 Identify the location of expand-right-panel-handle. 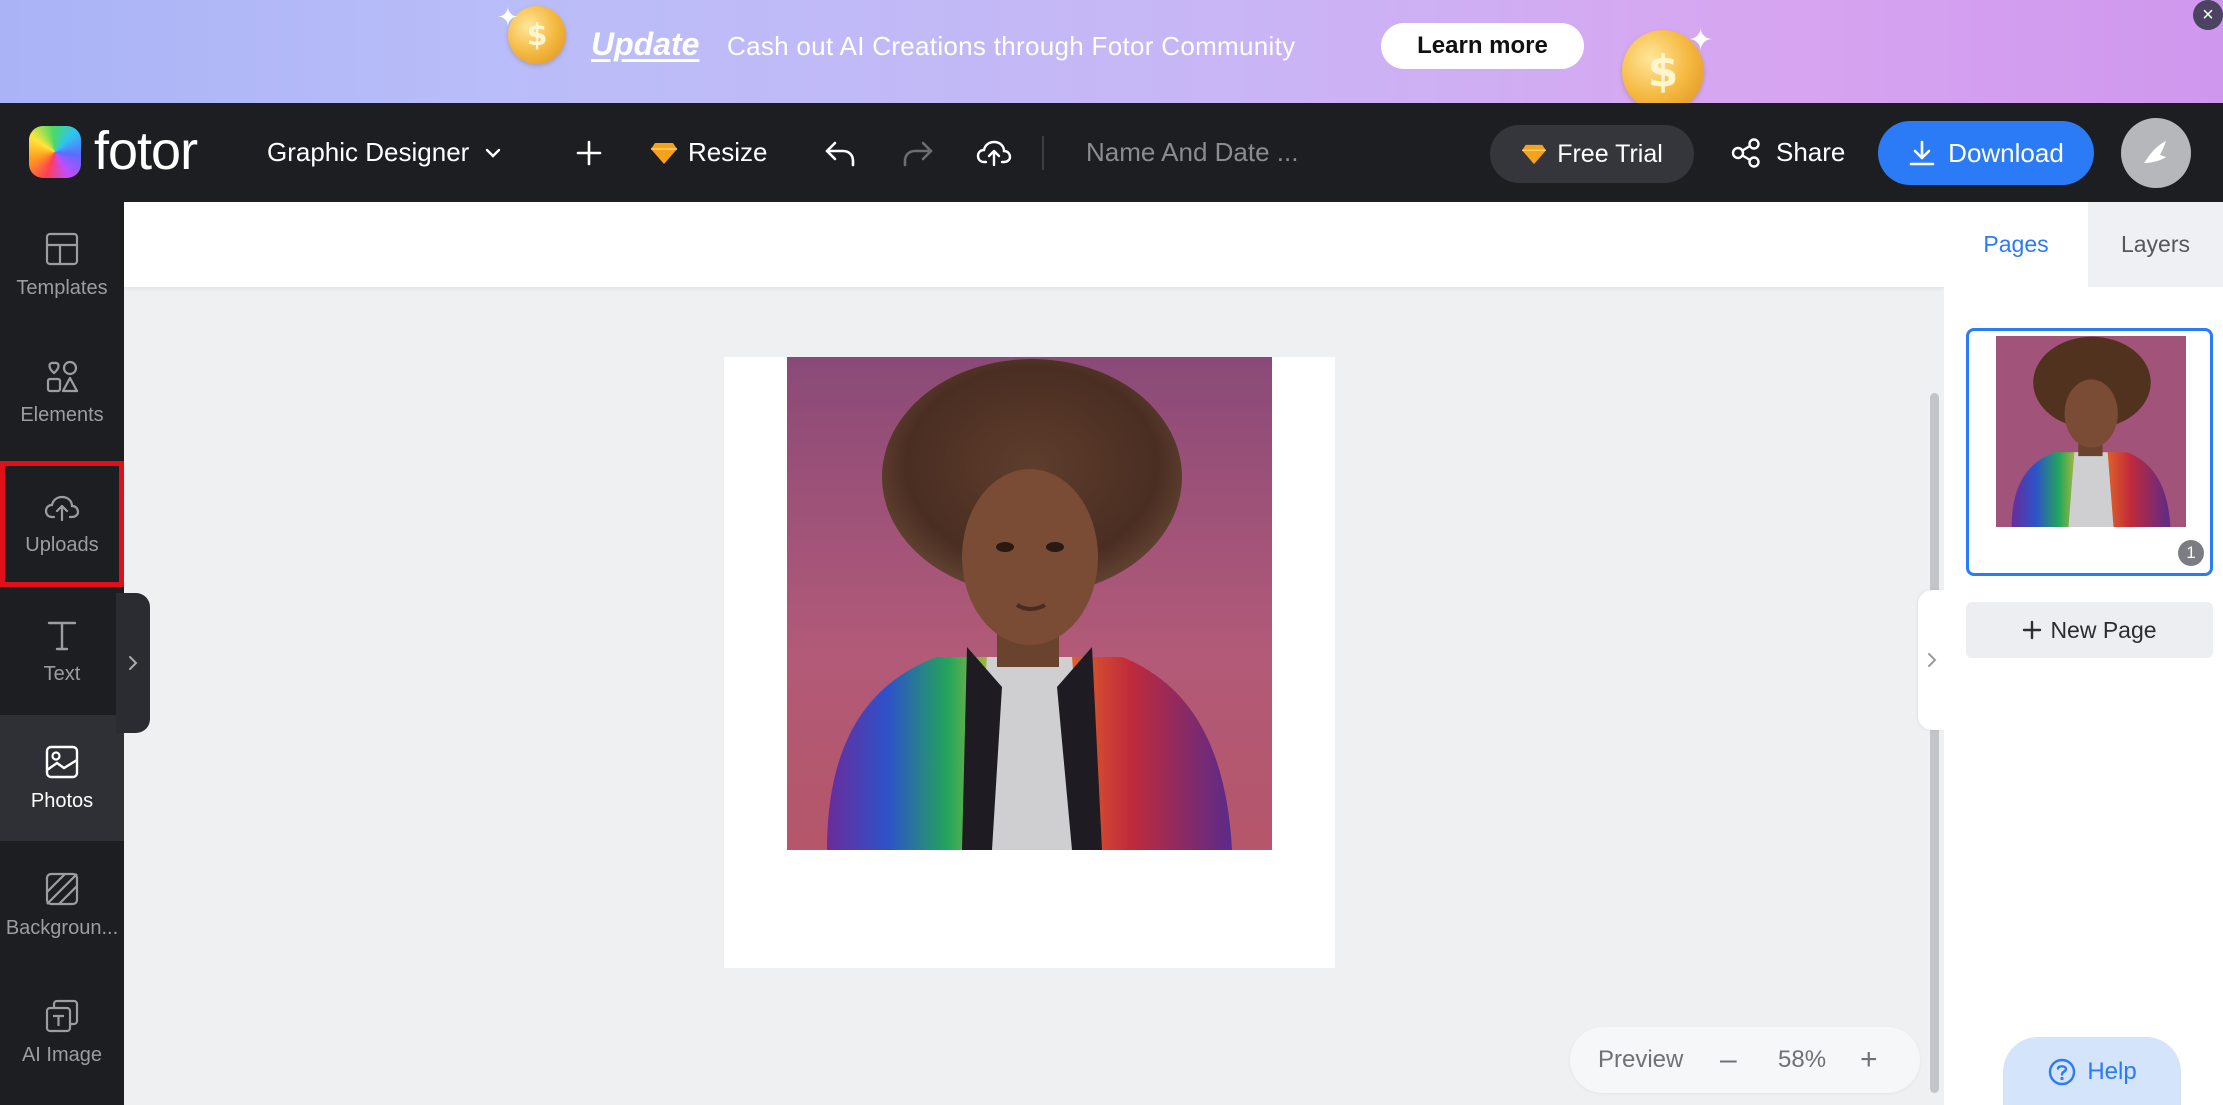
(1932, 660).